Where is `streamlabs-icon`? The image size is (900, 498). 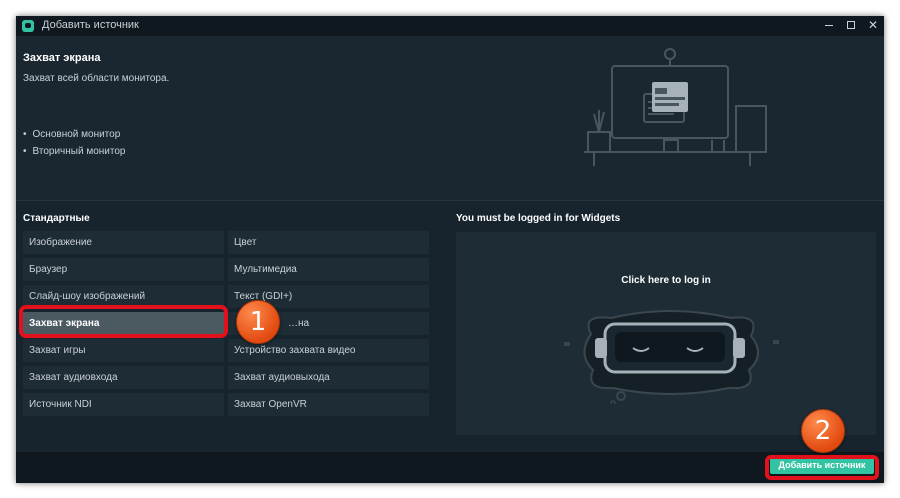
streamlabs-icon is located at coordinates (28, 26).